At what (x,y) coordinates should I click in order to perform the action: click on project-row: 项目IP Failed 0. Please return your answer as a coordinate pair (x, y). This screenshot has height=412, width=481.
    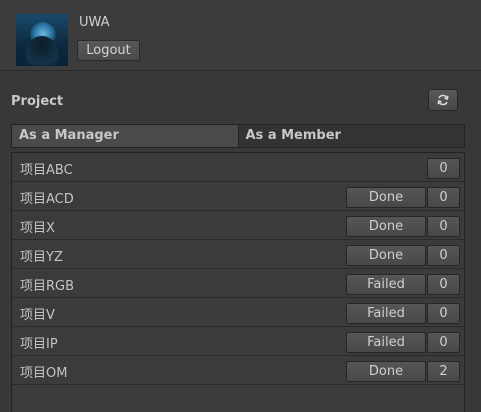
    Looking at the image, I should click on (238, 341).